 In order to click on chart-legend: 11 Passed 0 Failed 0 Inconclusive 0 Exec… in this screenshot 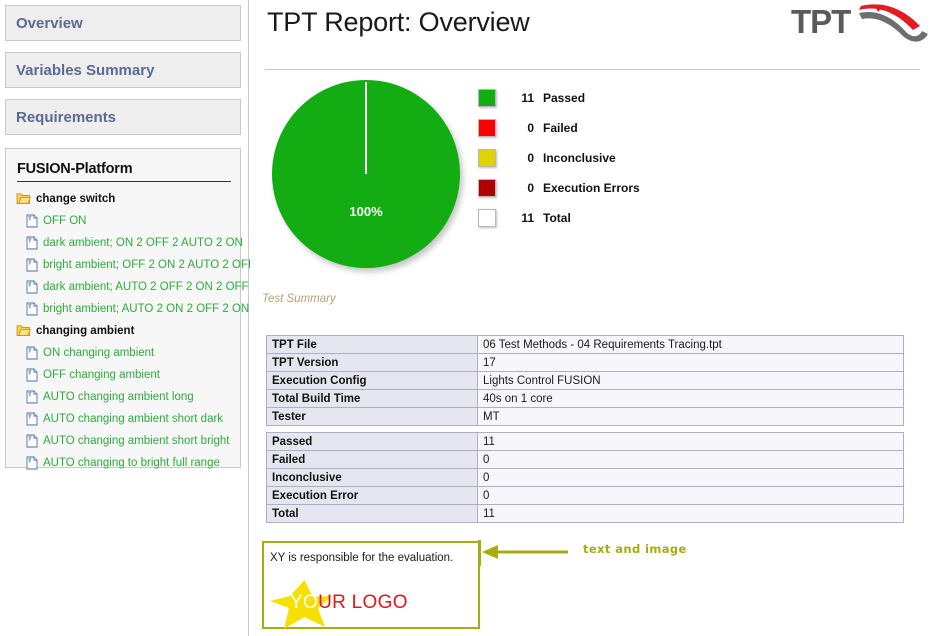, I will do `click(623, 158)`.